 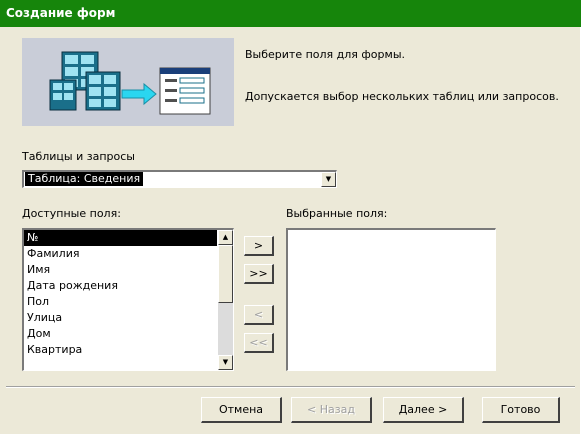 What do you see at coordinates (259, 315) in the screenshot?
I see `remove-field-button: <` at bounding box center [259, 315].